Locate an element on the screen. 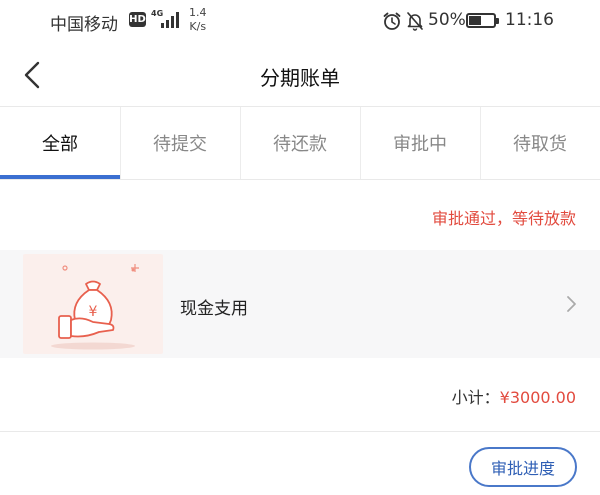 The height and width of the screenshot is (495, 600). carrier-name: 中国移动 is located at coordinates (84, 25).